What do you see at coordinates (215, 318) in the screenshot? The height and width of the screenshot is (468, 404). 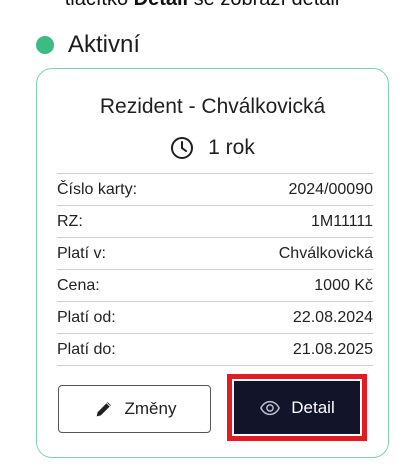 I see `info-row-valid-from: Platí od: 22.08.2024` at bounding box center [215, 318].